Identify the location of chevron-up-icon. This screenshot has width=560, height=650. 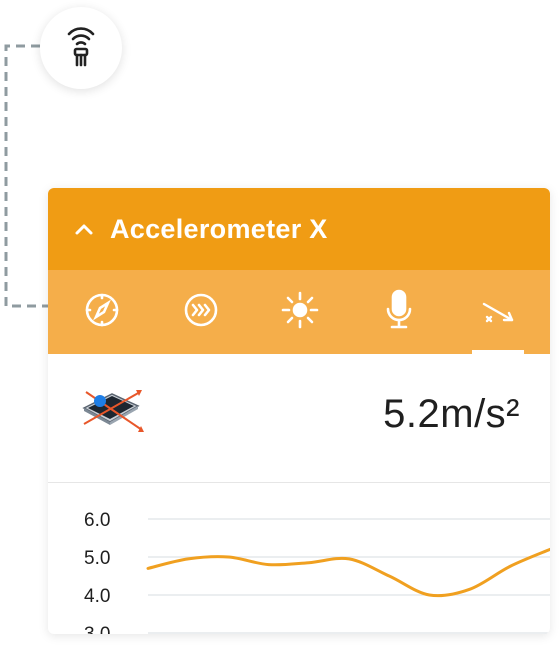
(85, 229).